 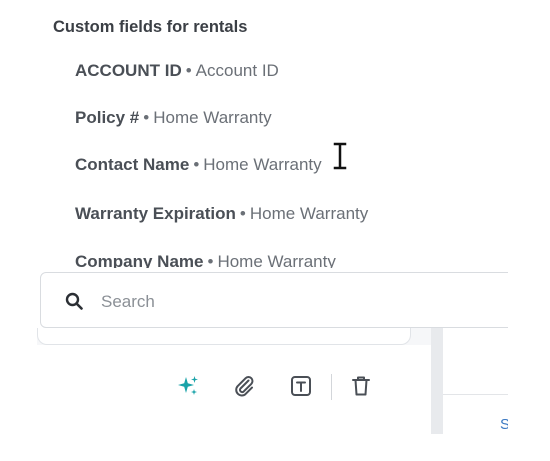 I want to click on paperclip-icon, so click(x=244, y=386).